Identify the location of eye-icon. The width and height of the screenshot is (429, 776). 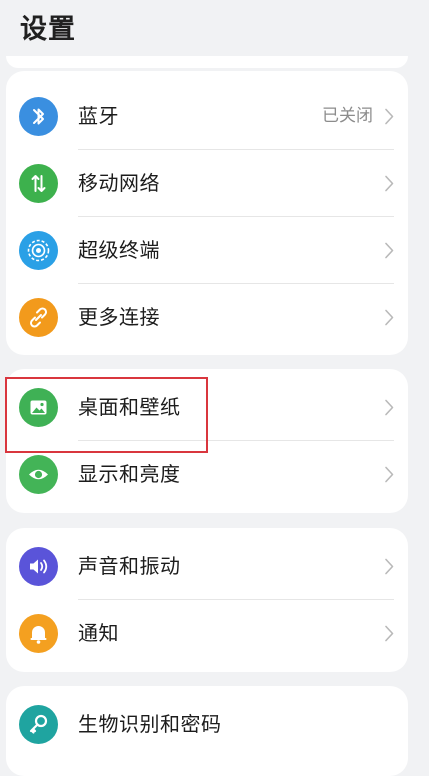
(38, 474).